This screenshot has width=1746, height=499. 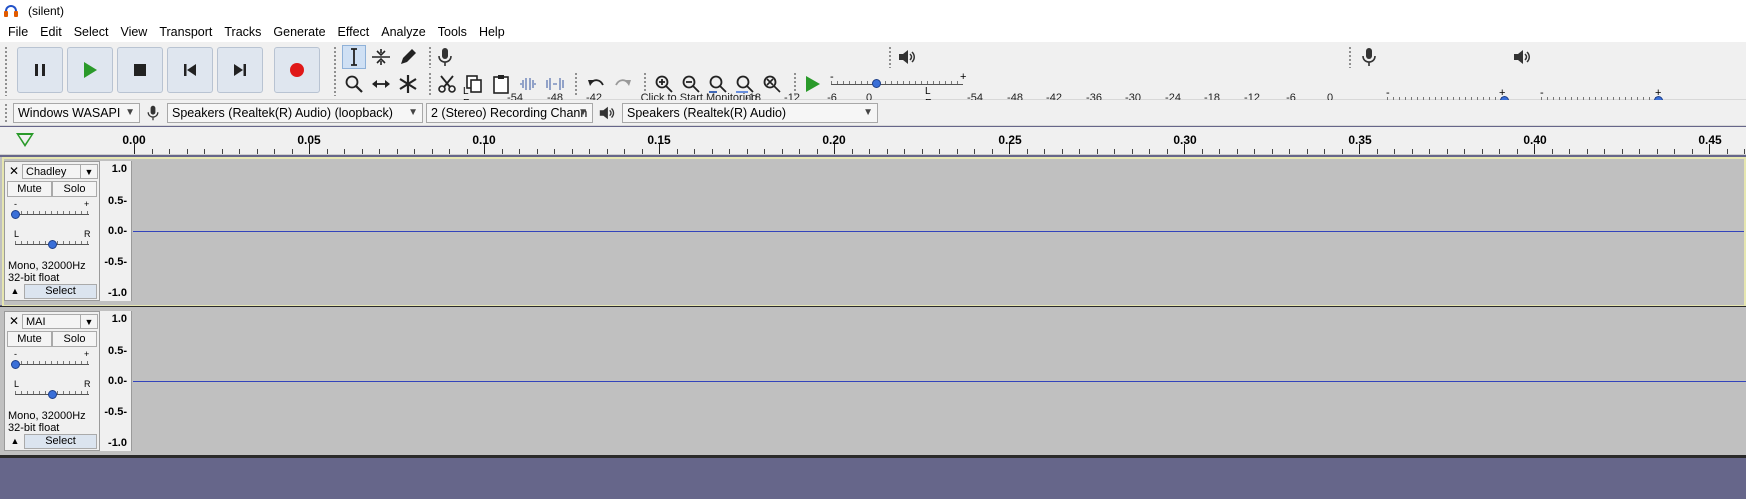 What do you see at coordinates (295, 113) in the screenshot?
I see `recording-device-select: Speakers (Realtek(R) Audio) (loopback) ▼` at bounding box center [295, 113].